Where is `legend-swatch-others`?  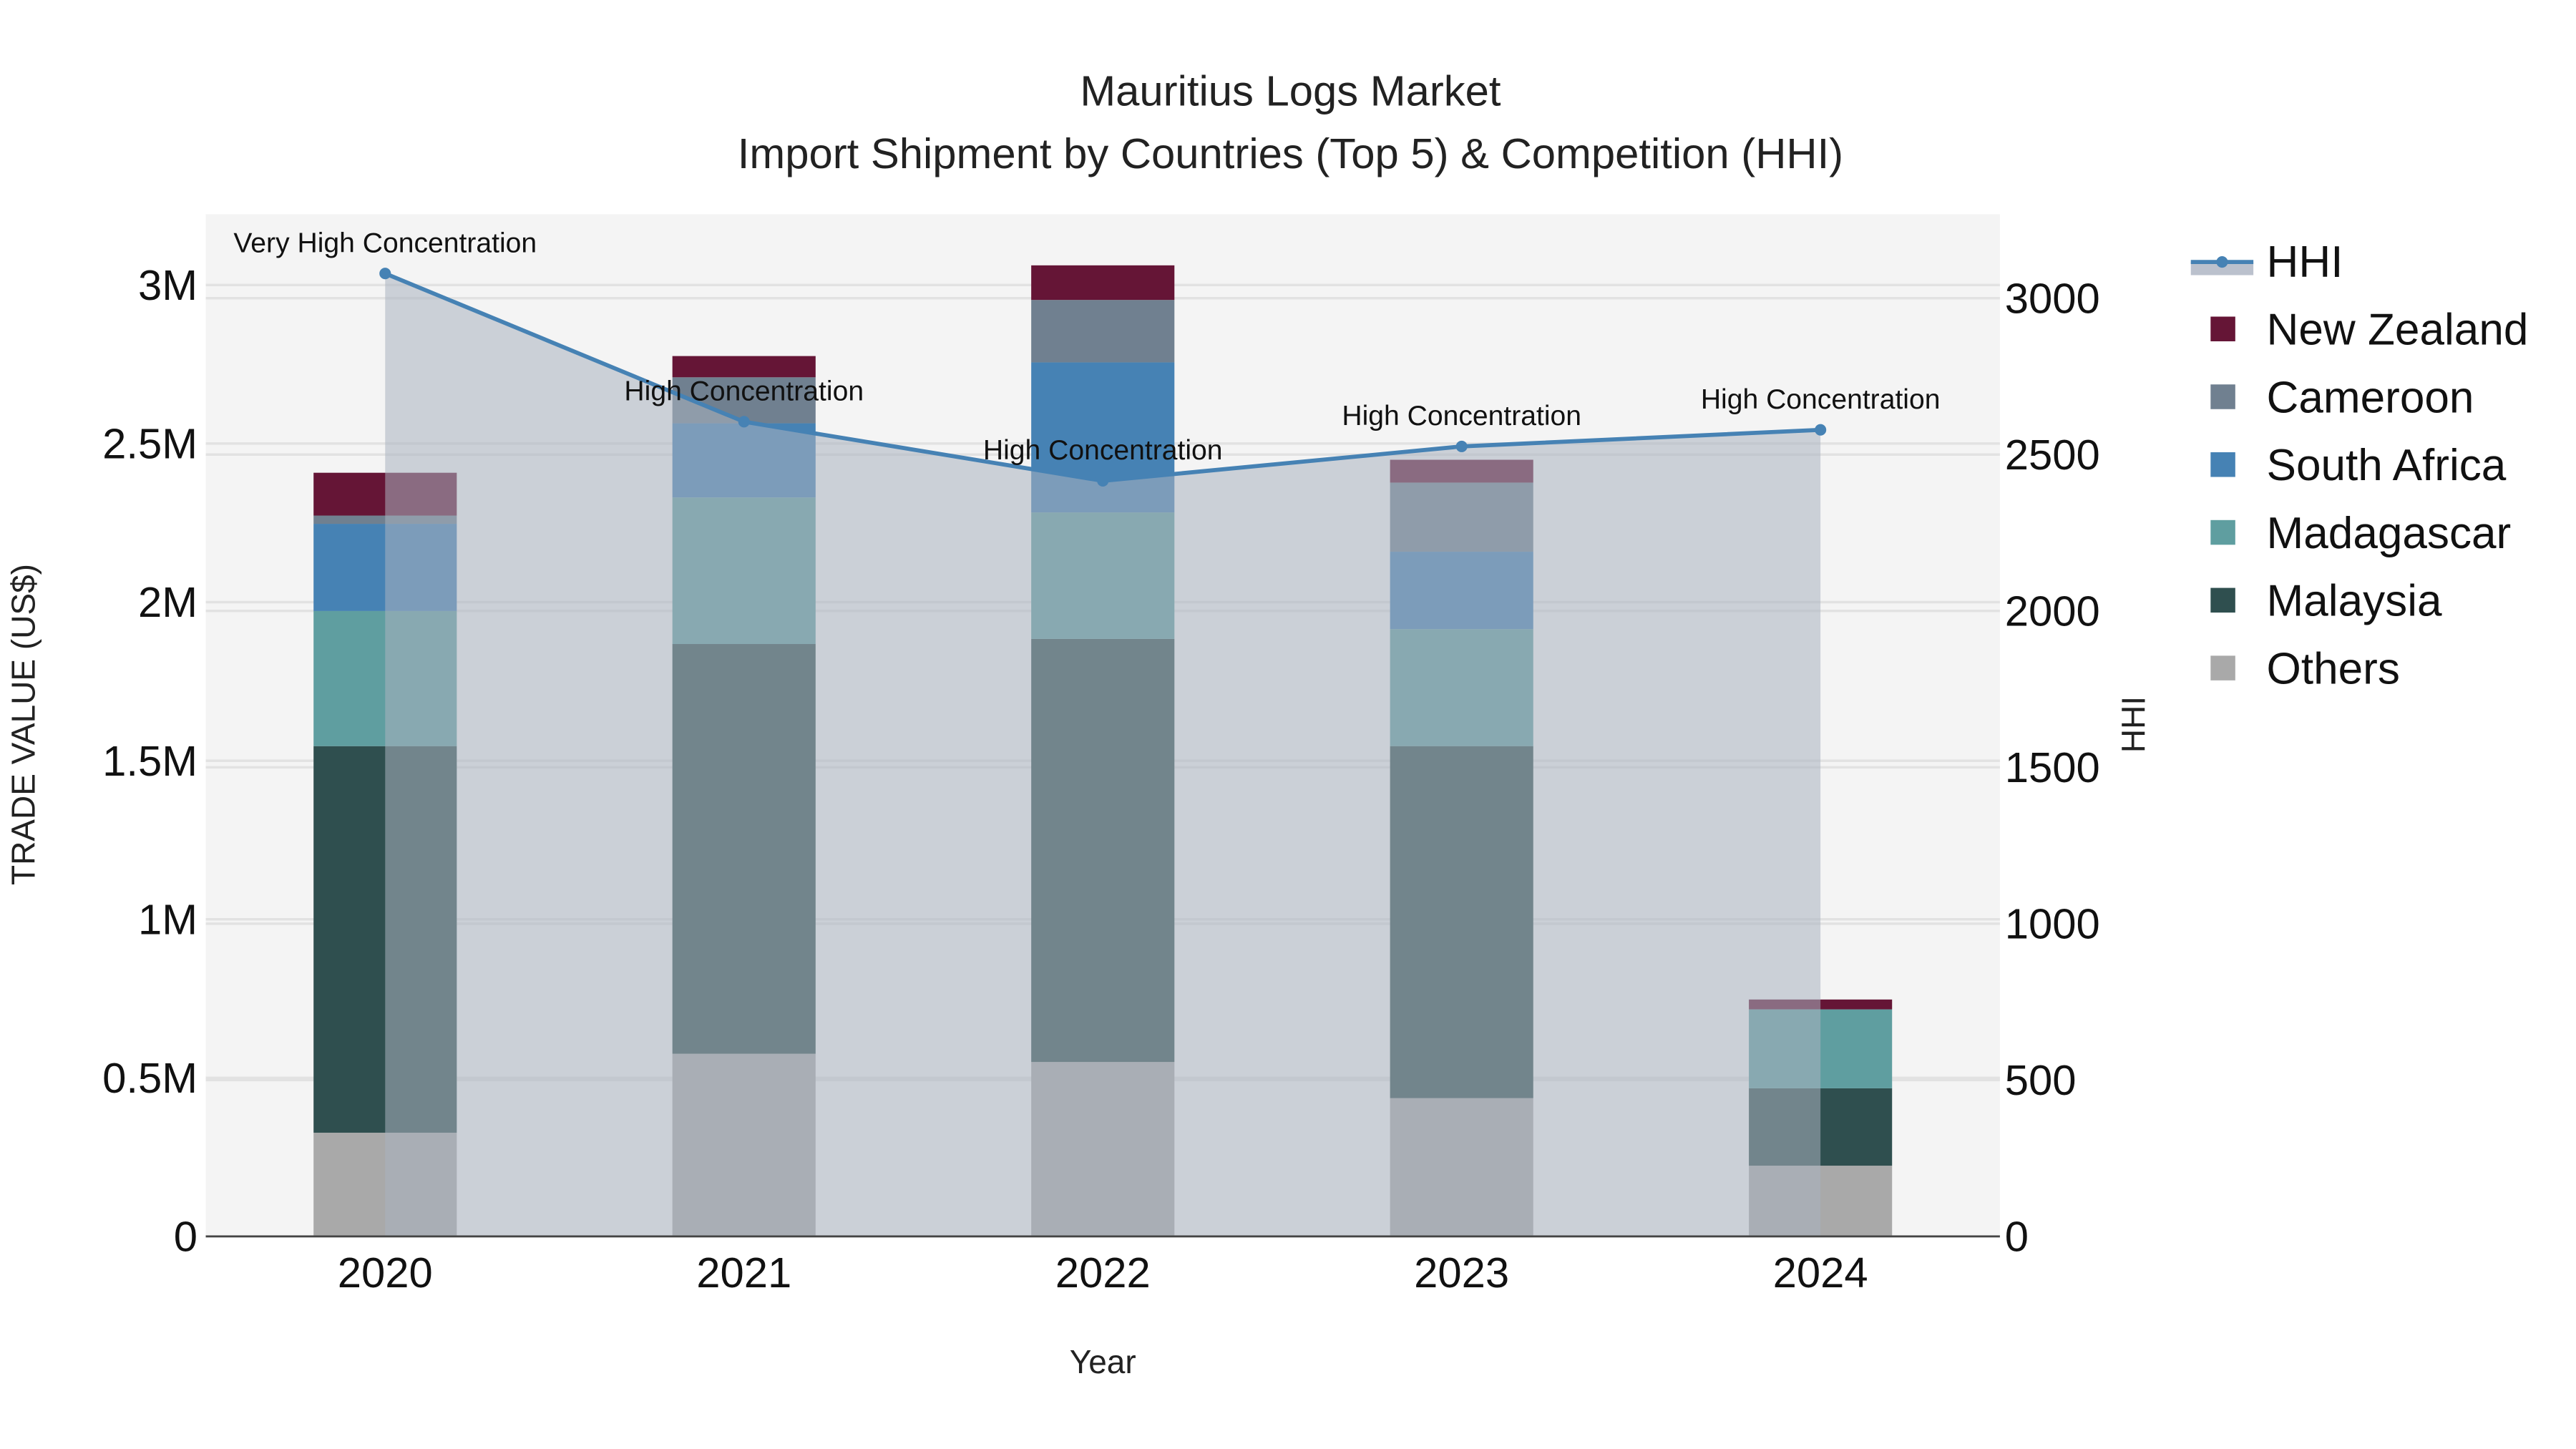
legend-swatch-others is located at coordinates (2222, 667).